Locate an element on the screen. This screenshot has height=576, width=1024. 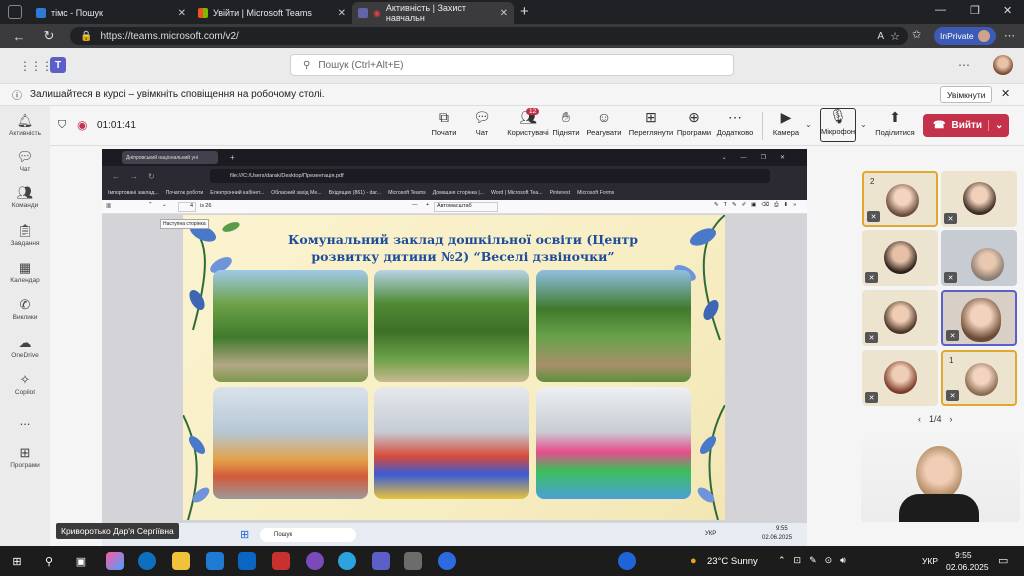
share-button: ⬆ Поділитися is located at coordinates (895, 124).